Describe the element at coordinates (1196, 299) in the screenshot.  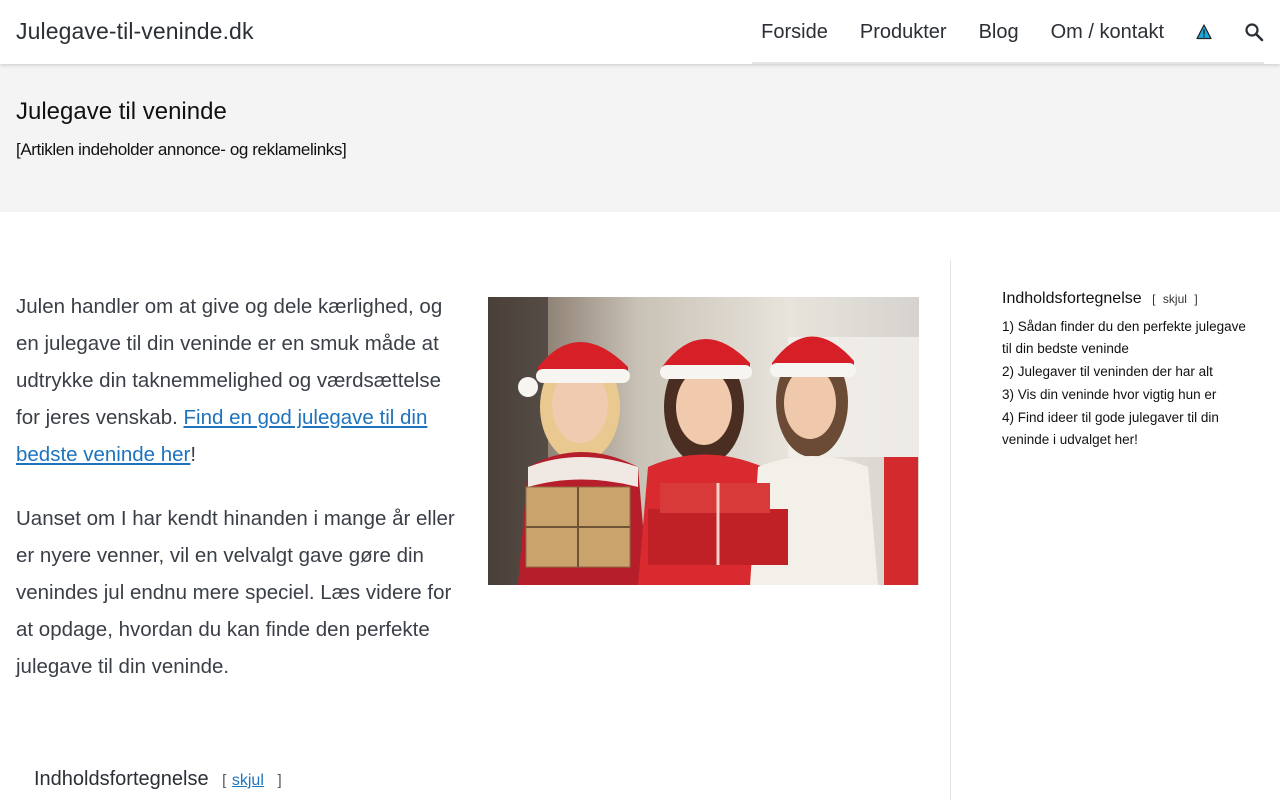
I see `sidebar-toc-bracket-close: ]` at that location.